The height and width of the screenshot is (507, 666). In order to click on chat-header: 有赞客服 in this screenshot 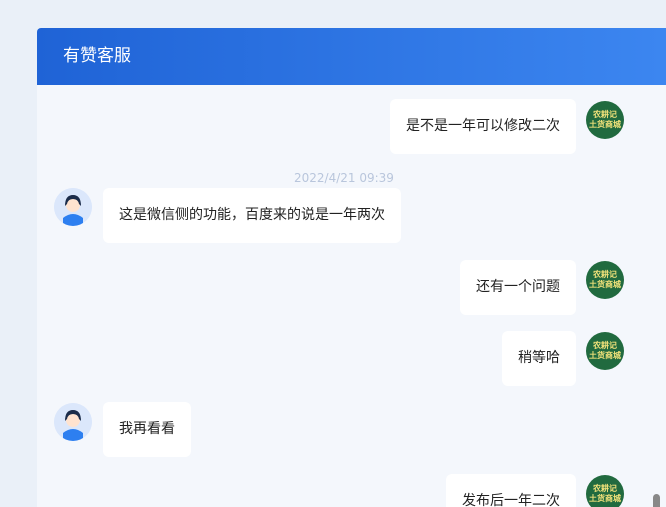, I will do `click(351, 56)`.